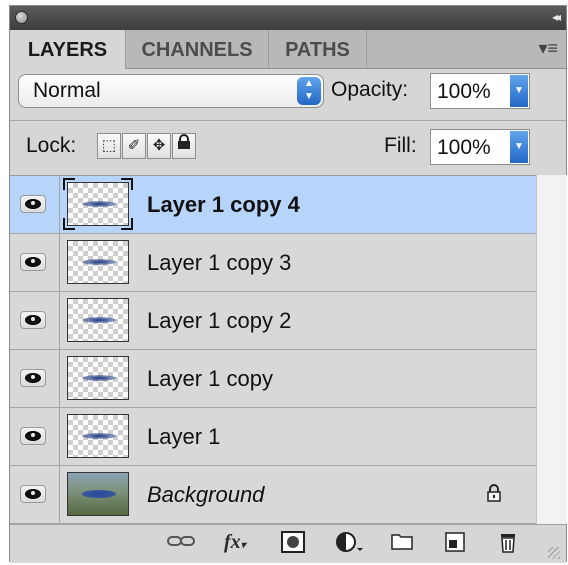  What do you see at coordinates (350, 544) in the screenshot?
I see `adjustment-icon` at bounding box center [350, 544].